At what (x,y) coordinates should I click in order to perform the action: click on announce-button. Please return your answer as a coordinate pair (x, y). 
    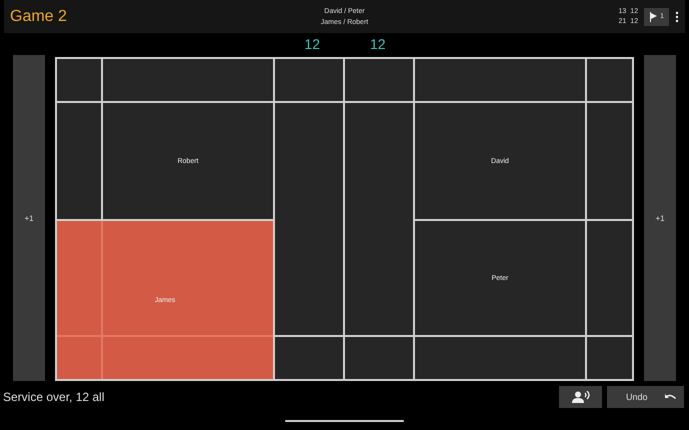
    Looking at the image, I should click on (580, 397).